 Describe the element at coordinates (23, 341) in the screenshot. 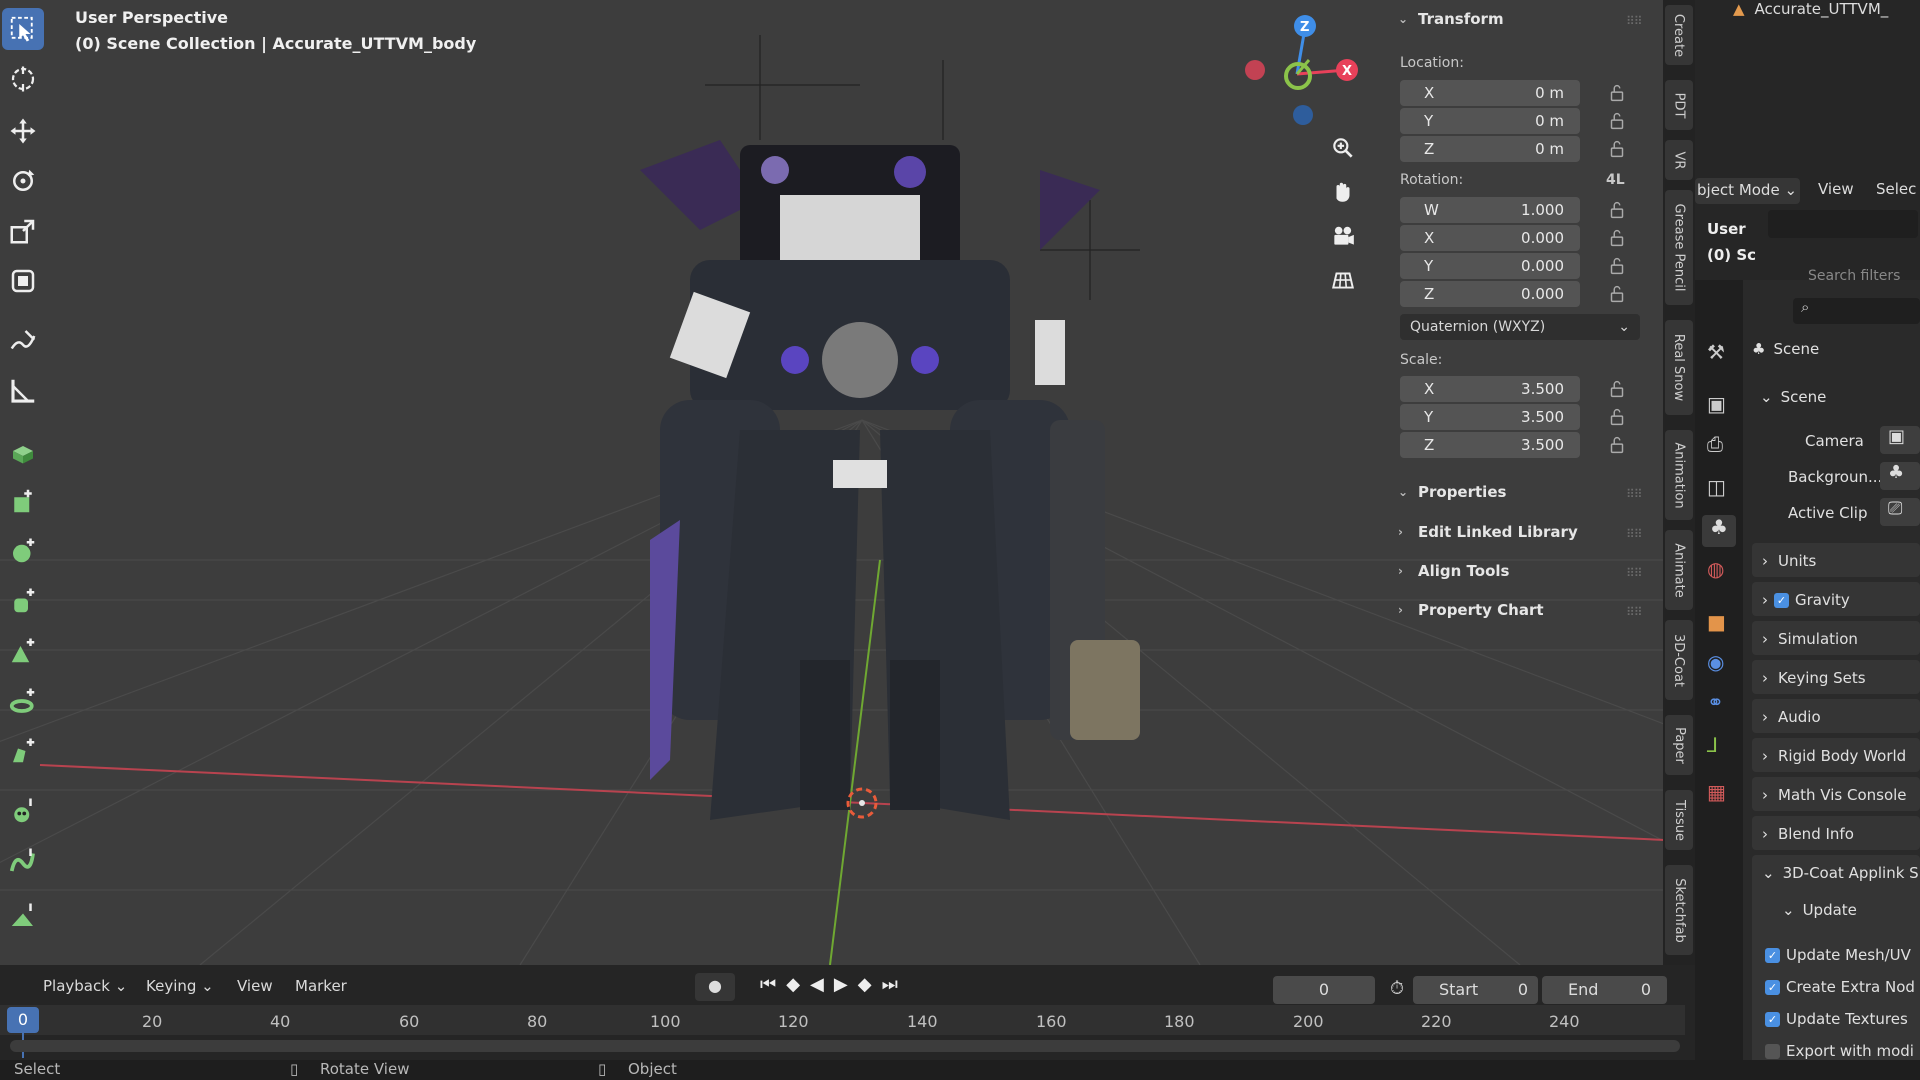

I see `annotate-icon` at that location.